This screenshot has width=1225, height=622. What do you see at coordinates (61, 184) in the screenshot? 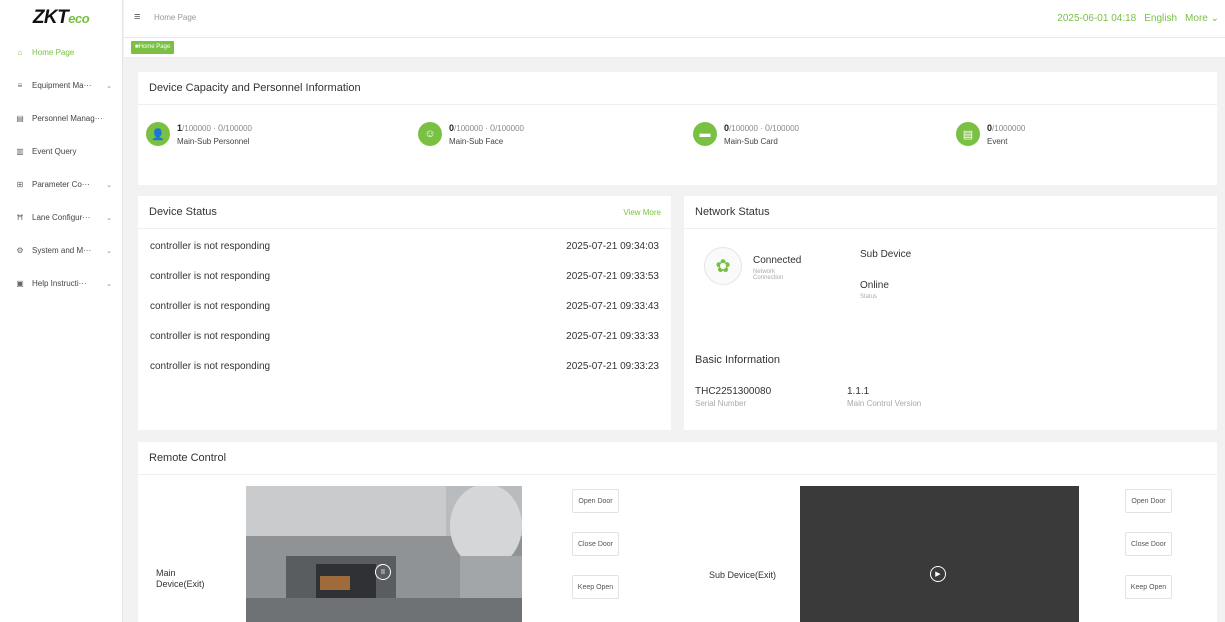
I see `sidebar-item: ⊞ Parameter Co··· ⌄` at bounding box center [61, 184].